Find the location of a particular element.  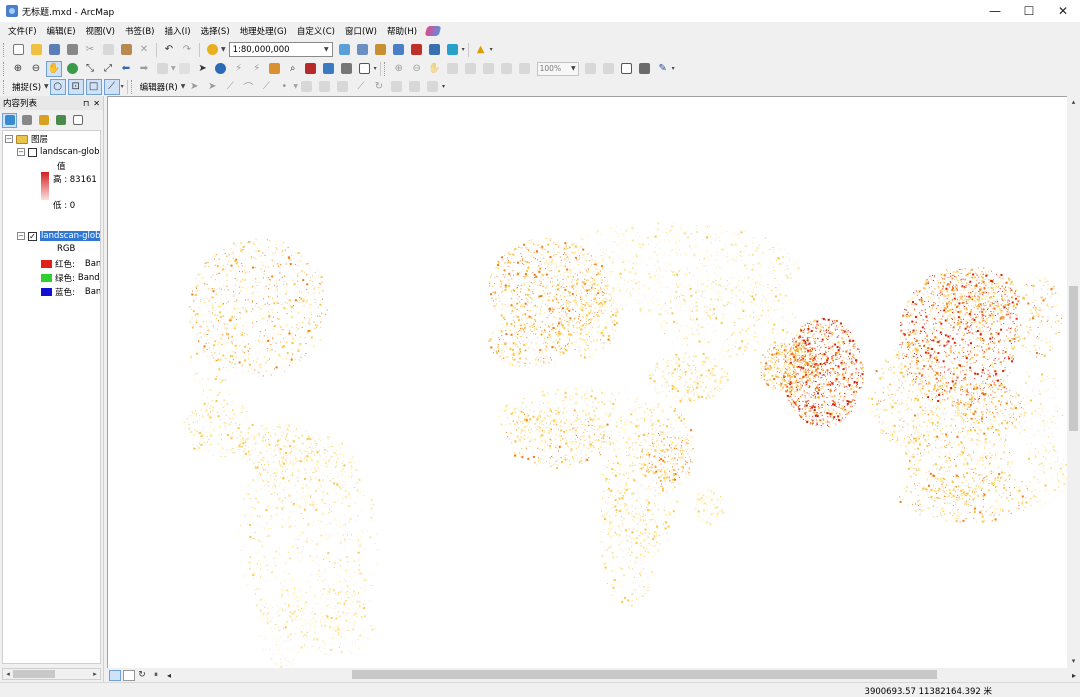

layer-visibility-checkbox is located at coordinates (32, 152).